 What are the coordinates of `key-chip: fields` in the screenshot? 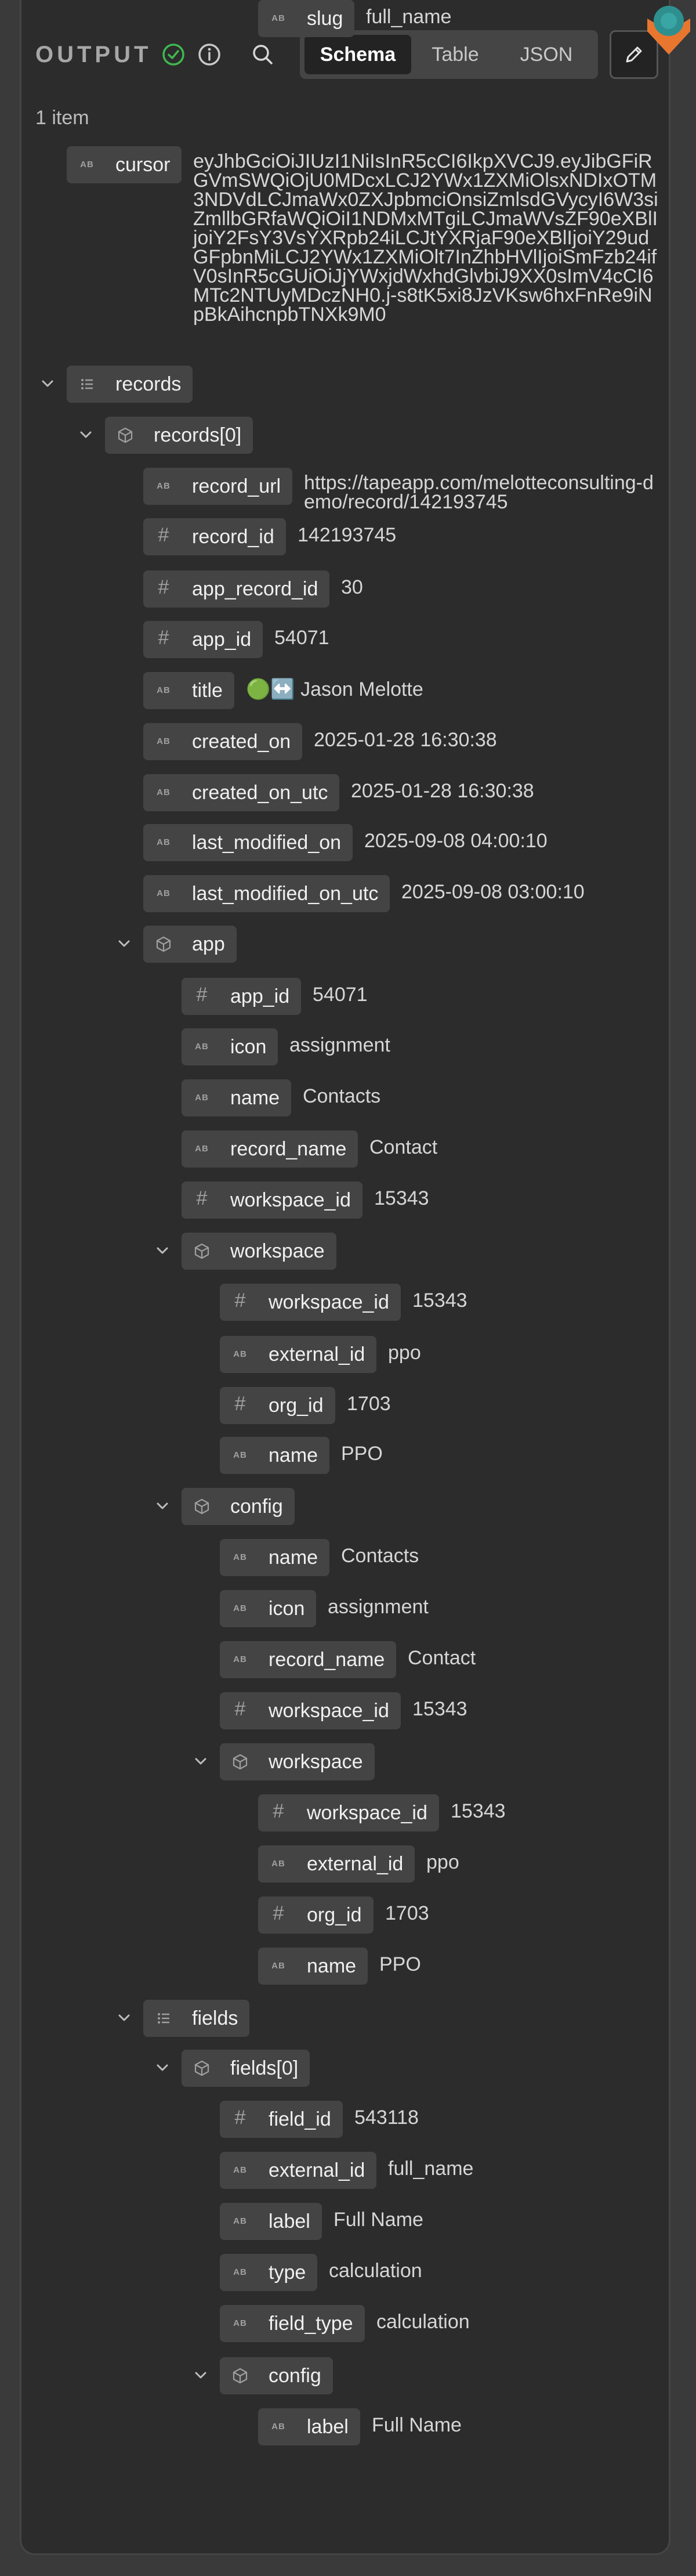 It's located at (196, 2018).